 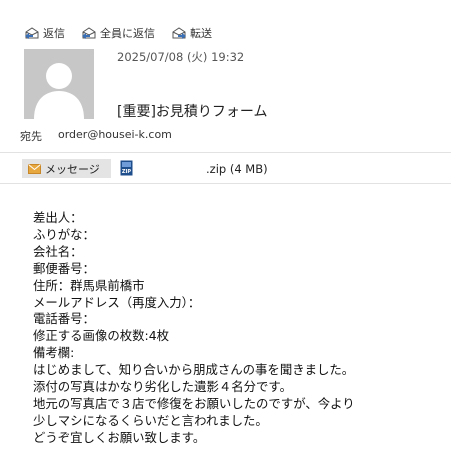 I want to click on forward-icon, so click(x=179, y=33).